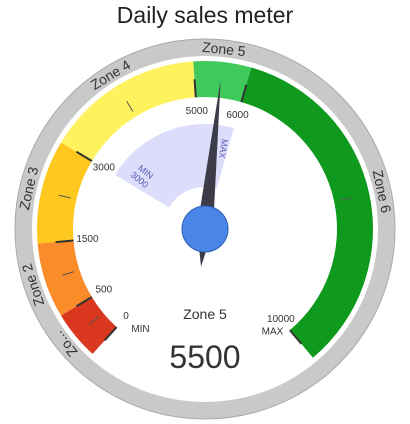  I want to click on tick-label-4: 3000, so click(104, 168).